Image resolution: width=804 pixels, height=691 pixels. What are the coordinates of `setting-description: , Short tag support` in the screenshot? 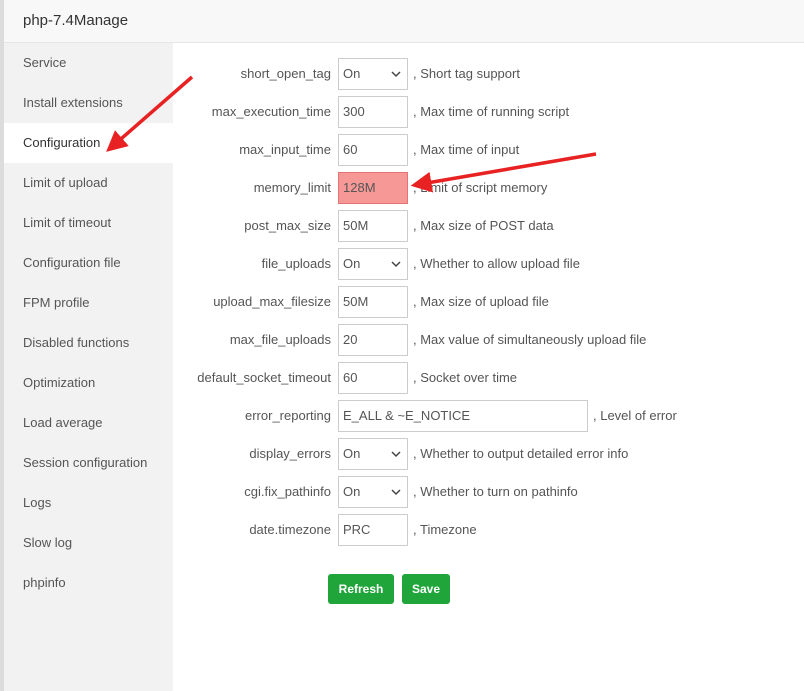 It's located at (466, 73).